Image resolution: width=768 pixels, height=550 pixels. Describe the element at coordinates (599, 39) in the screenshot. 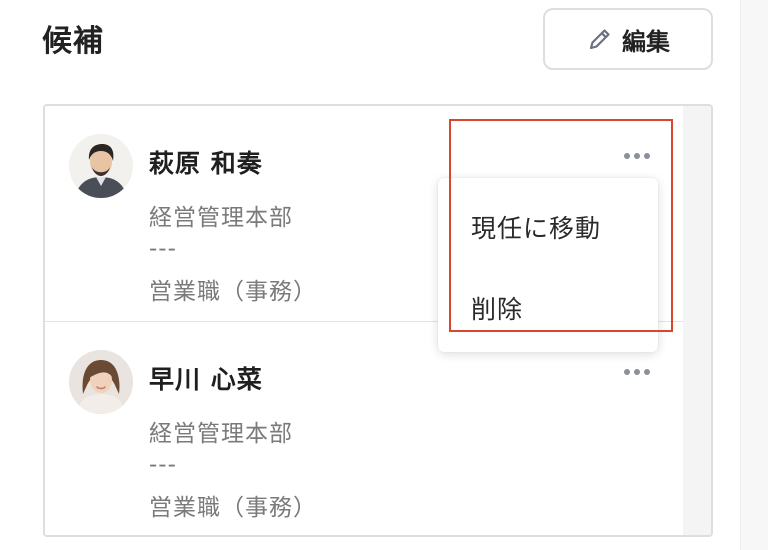

I see `pencil-icon` at that location.